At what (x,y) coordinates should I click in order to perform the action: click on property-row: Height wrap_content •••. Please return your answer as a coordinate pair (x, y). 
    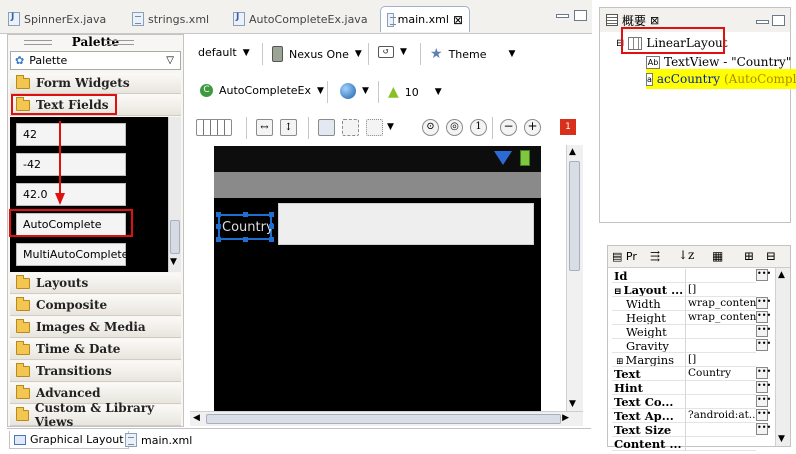
    Looking at the image, I should click on (691, 318).